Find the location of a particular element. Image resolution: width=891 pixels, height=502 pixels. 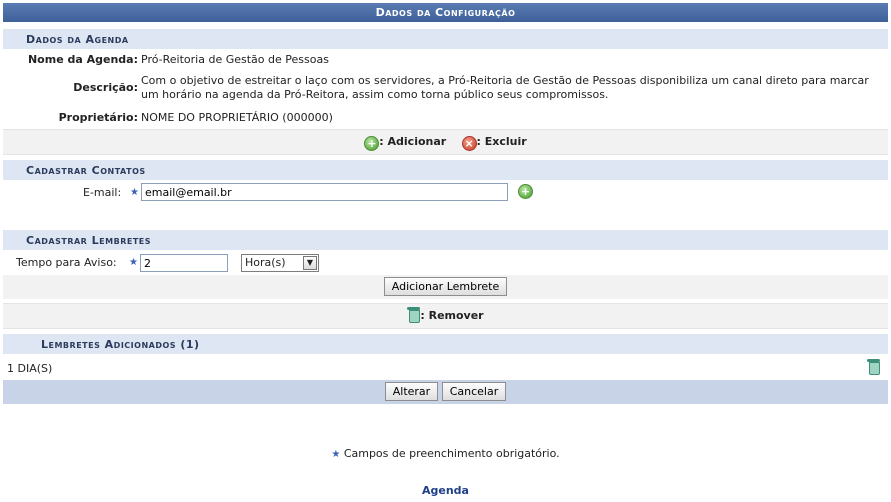

unit-select: Hora(s) ▼ is located at coordinates (280, 263).